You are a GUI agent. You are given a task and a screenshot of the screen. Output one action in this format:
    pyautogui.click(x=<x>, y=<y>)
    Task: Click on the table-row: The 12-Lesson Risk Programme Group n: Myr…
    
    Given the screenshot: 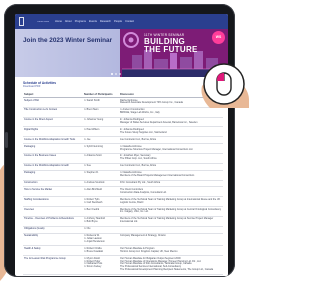 What is the action you would take?
    pyautogui.click(x=123, y=265)
    